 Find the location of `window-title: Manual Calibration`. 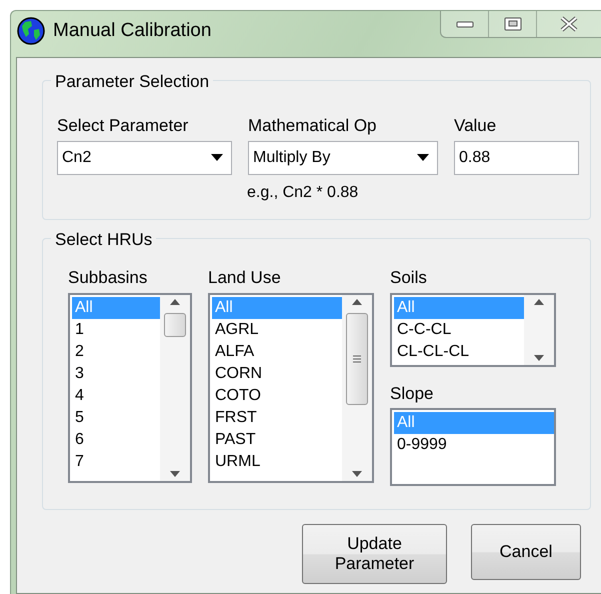

window-title: Manual Calibration is located at coordinates (132, 30).